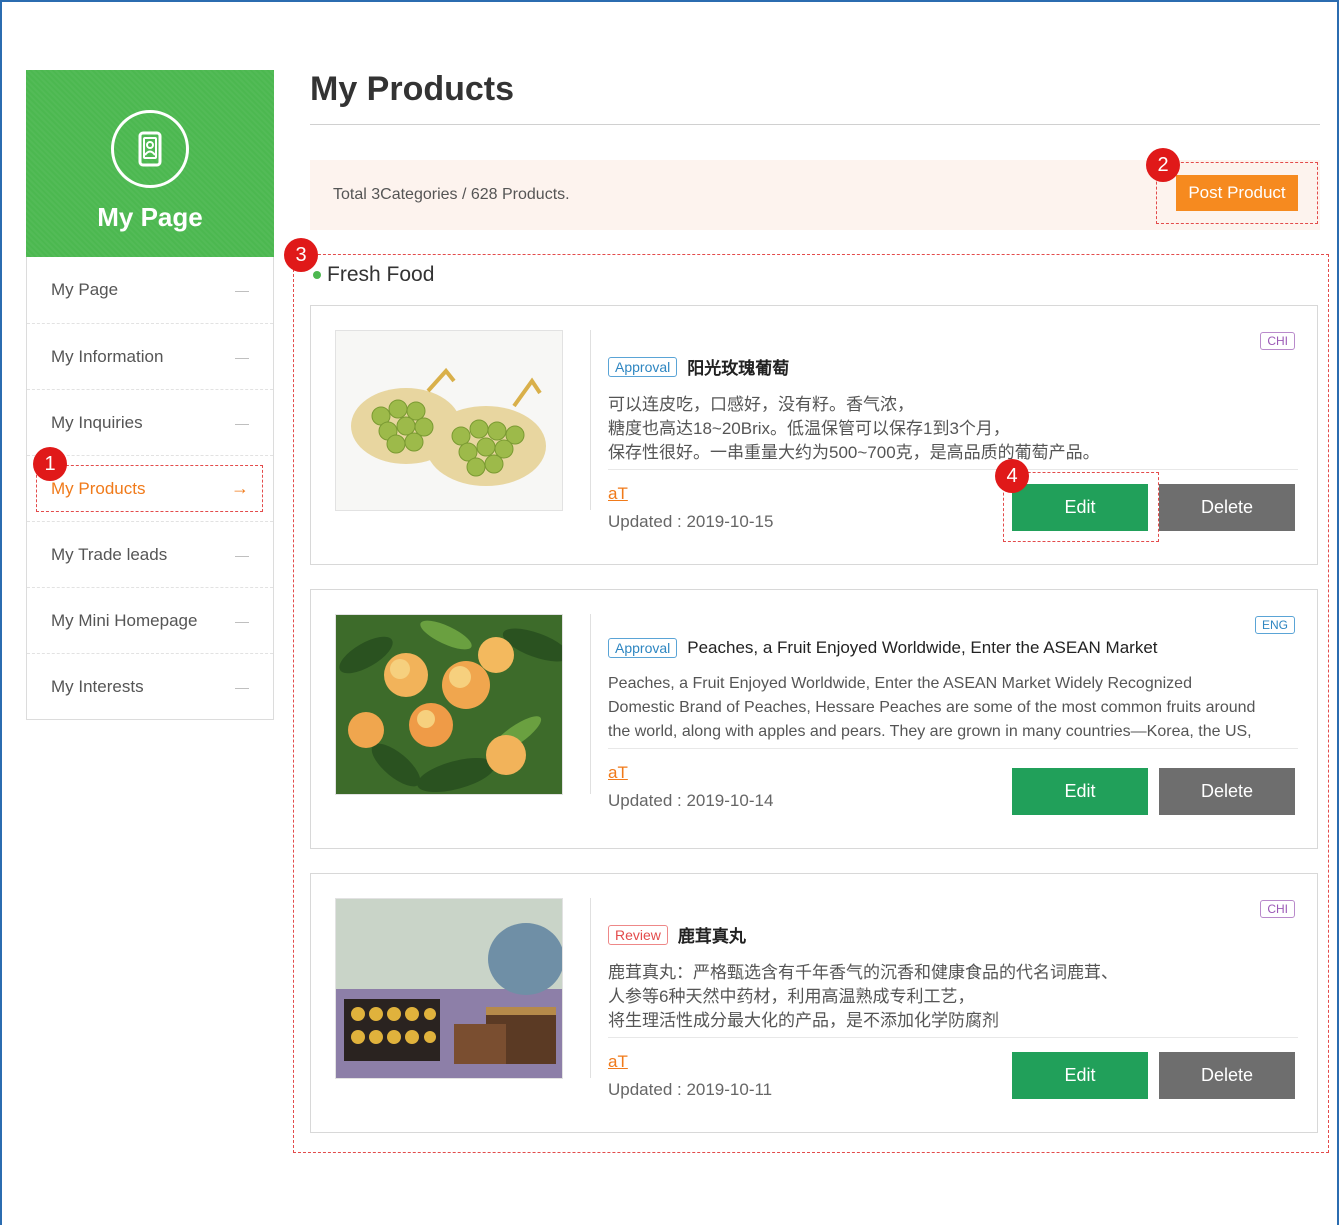 This screenshot has width=1339, height=1225. Describe the element at coordinates (809, 428) in the screenshot. I see `description-line: 糖度也高达18~20Brix。低温保管可以保存1到3个月，` at that location.